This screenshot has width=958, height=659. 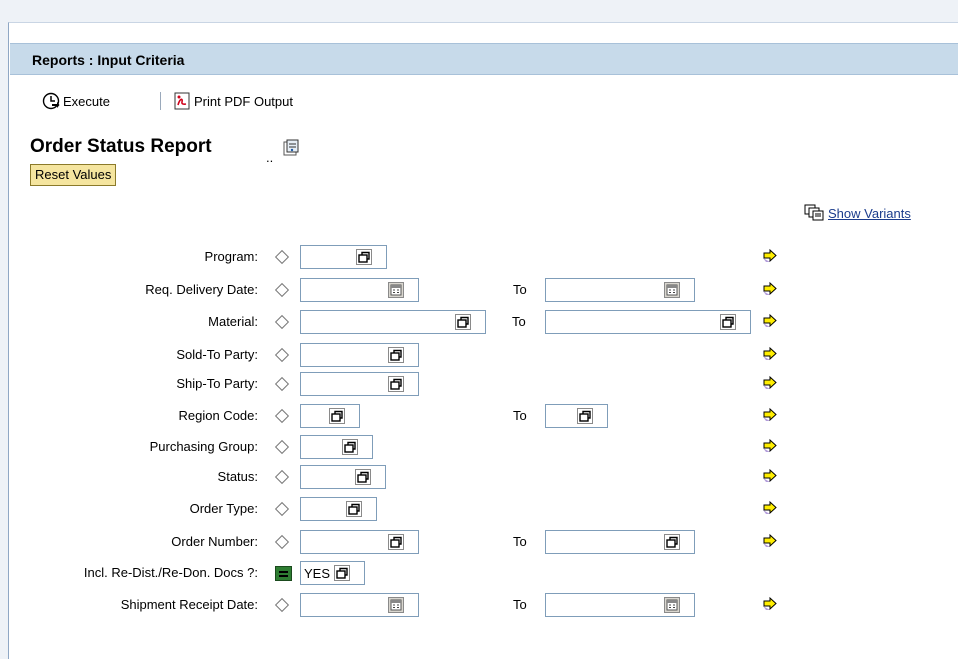 What do you see at coordinates (291, 148) in the screenshot?
I see `info-doc-icon` at bounding box center [291, 148].